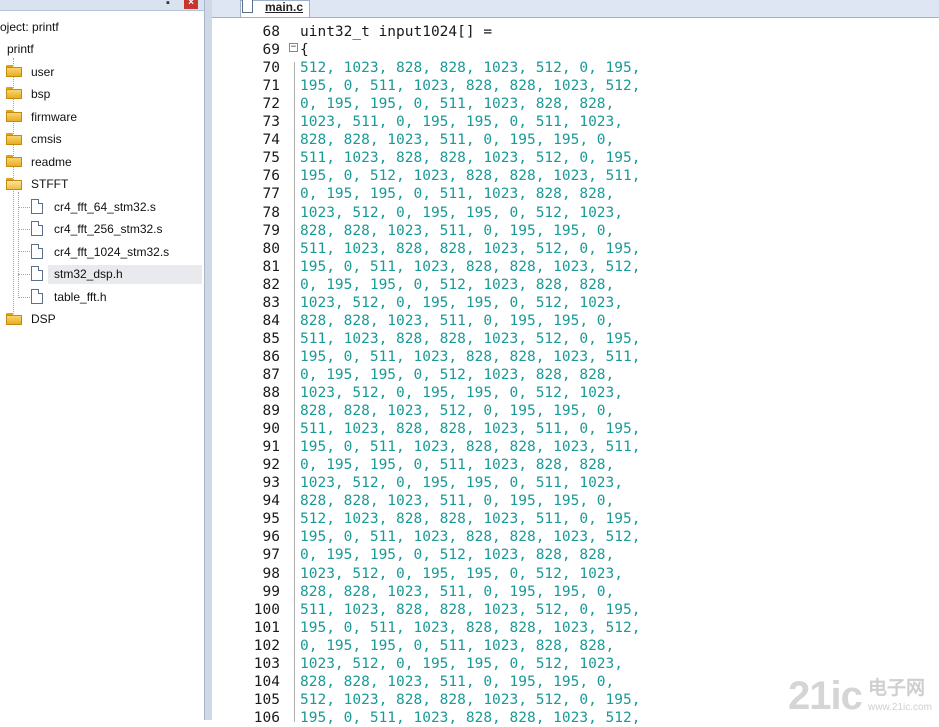 This screenshot has width=939, height=727. Describe the element at coordinates (271, 356) in the screenshot. I see `line-number: 86` at that location.